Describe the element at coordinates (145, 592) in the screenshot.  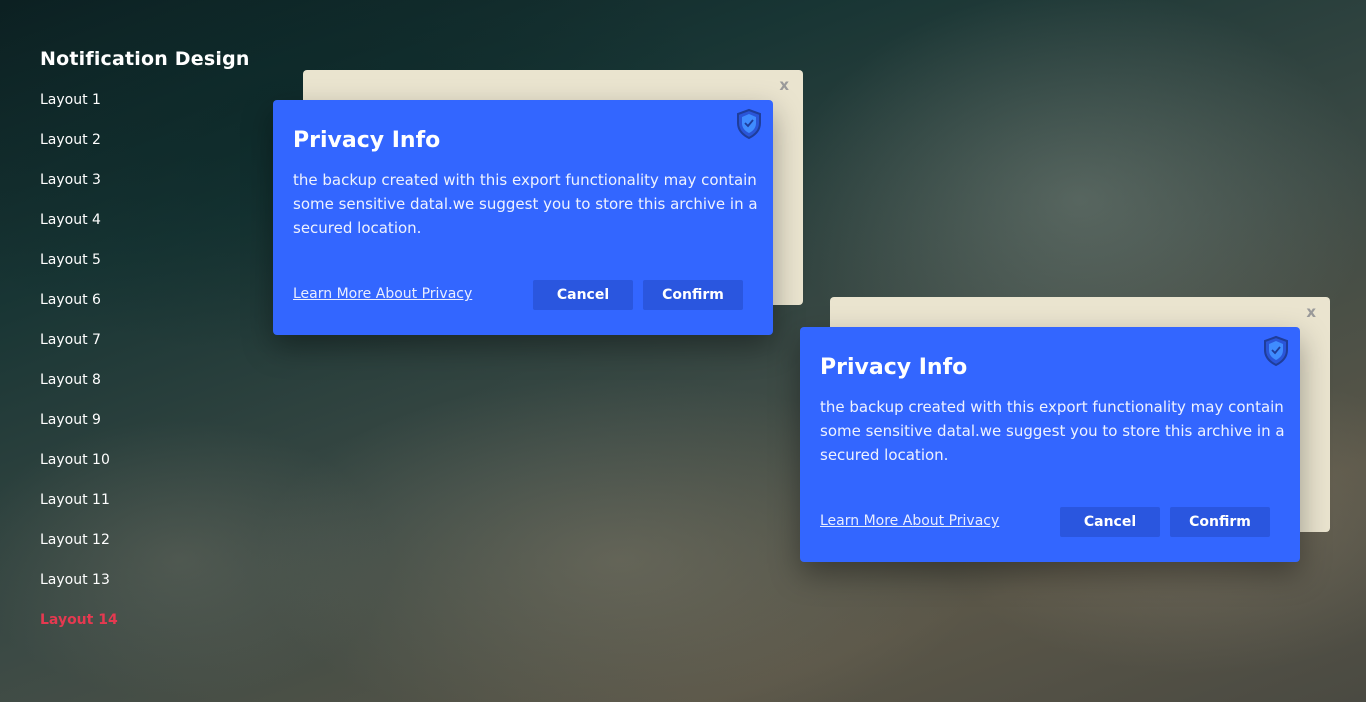
I see `sidebar-item-layout-13: Layout 13` at that location.